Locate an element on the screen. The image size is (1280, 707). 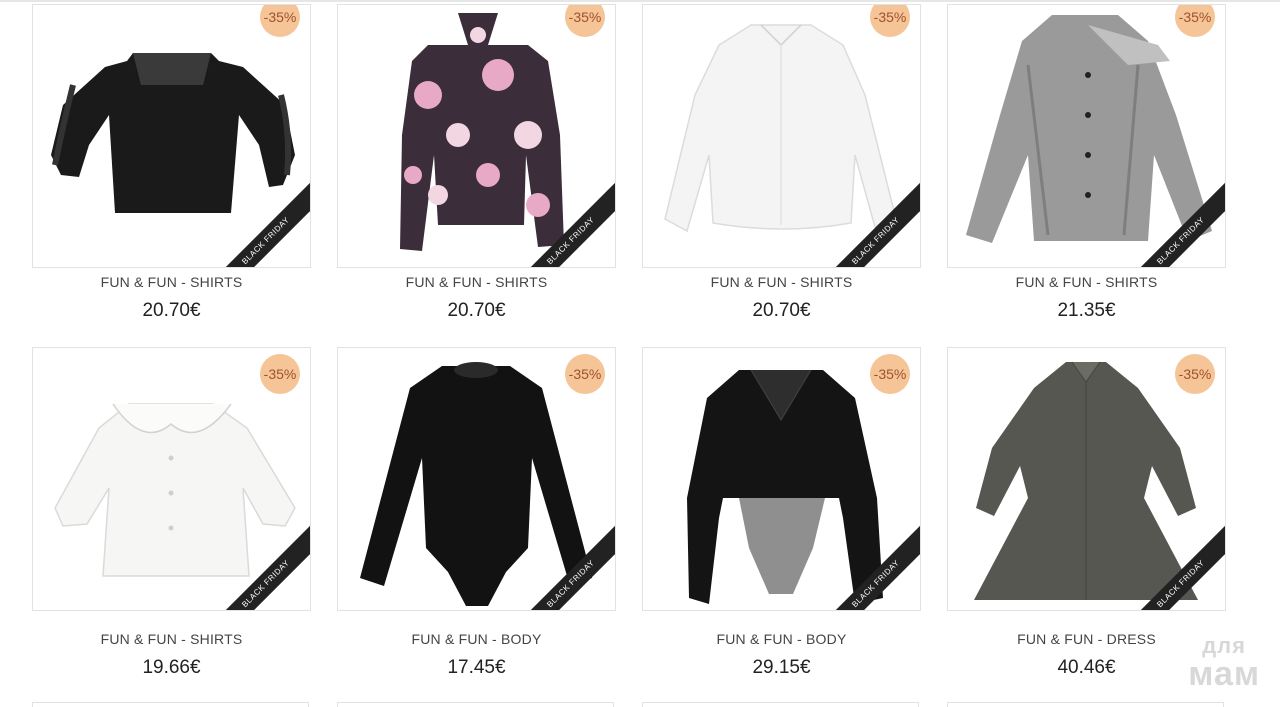
product-price: 21.35€ is located at coordinates (1086, 310).